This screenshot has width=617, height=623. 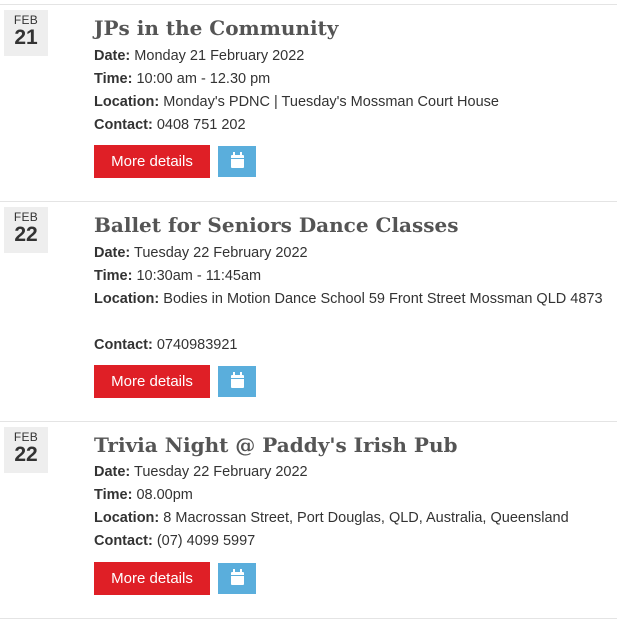 What do you see at coordinates (351, 495) in the screenshot?
I see `event-time-line: Time: 08.00pm` at bounding box center [351, 495].